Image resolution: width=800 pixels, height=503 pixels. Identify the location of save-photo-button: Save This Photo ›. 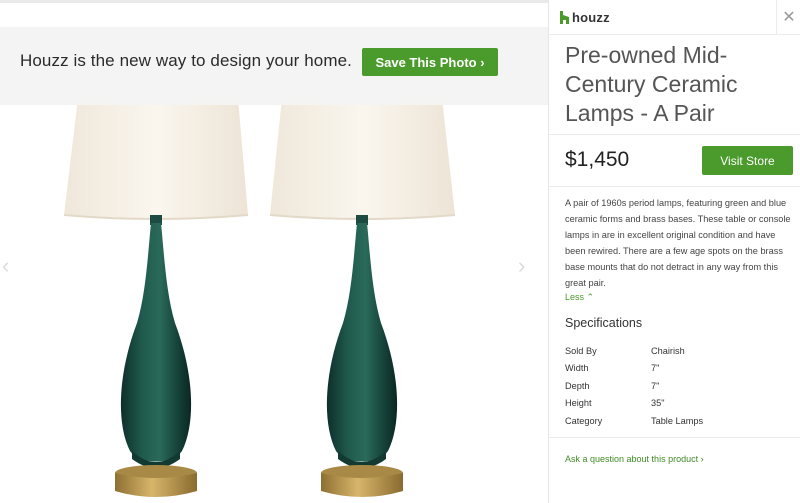
(430, 62).